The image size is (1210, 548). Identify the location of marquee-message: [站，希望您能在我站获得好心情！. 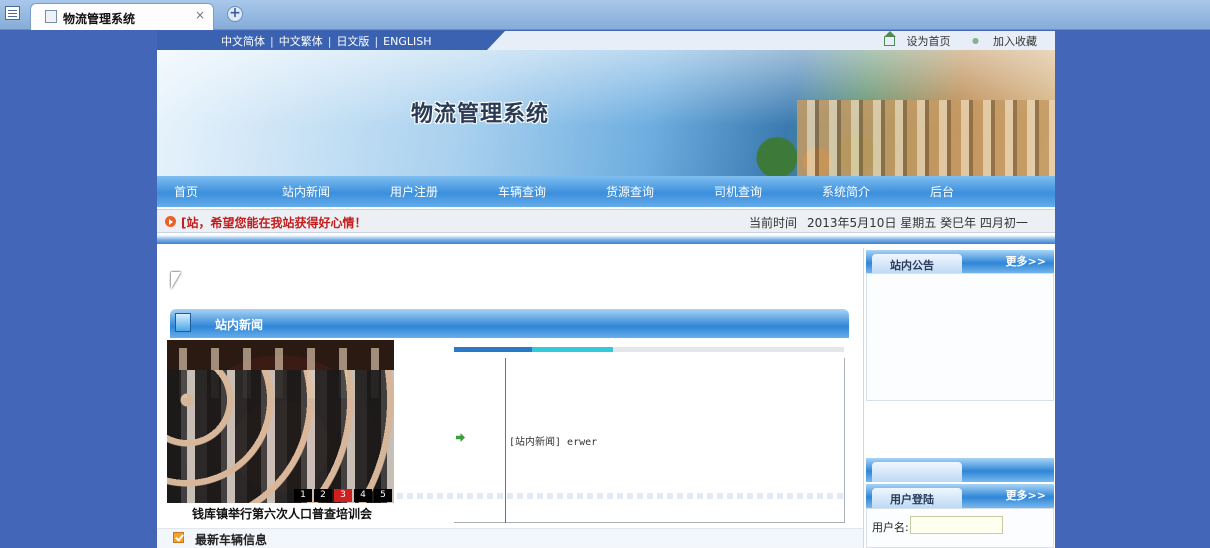
(274, 223).